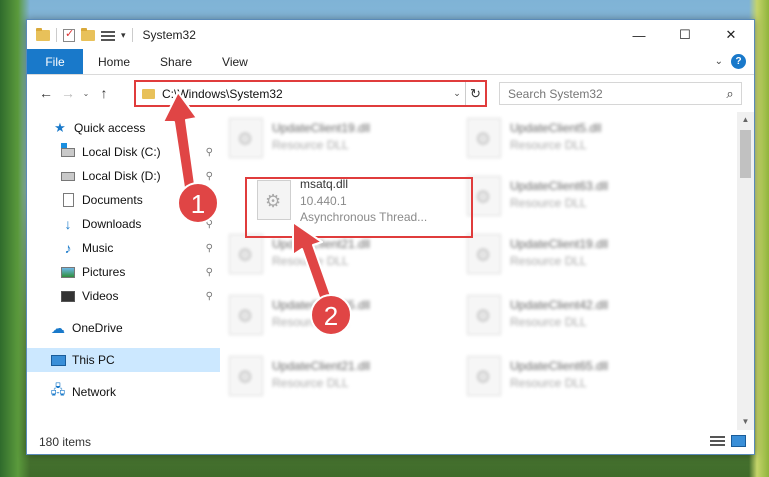  What do you see at coordinates (559, 305) in the screenshot?
I see `file-name: UpdateClient42.dll` at bounding box center [559, 305].